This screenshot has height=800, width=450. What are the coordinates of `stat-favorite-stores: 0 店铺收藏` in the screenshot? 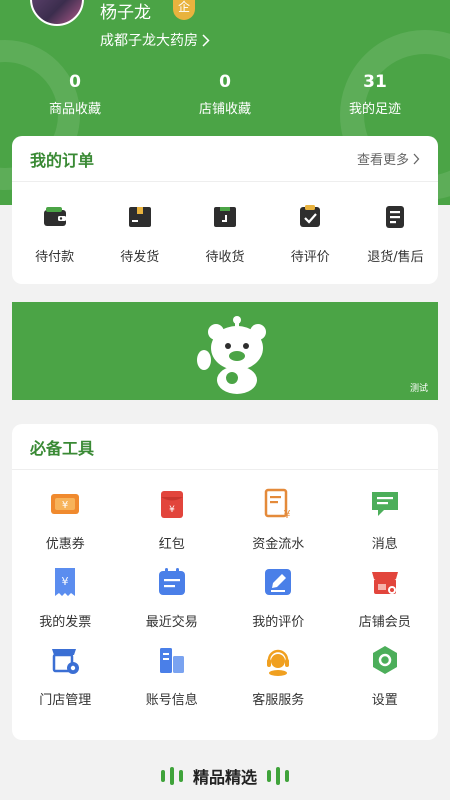 It's located at (225, 94).